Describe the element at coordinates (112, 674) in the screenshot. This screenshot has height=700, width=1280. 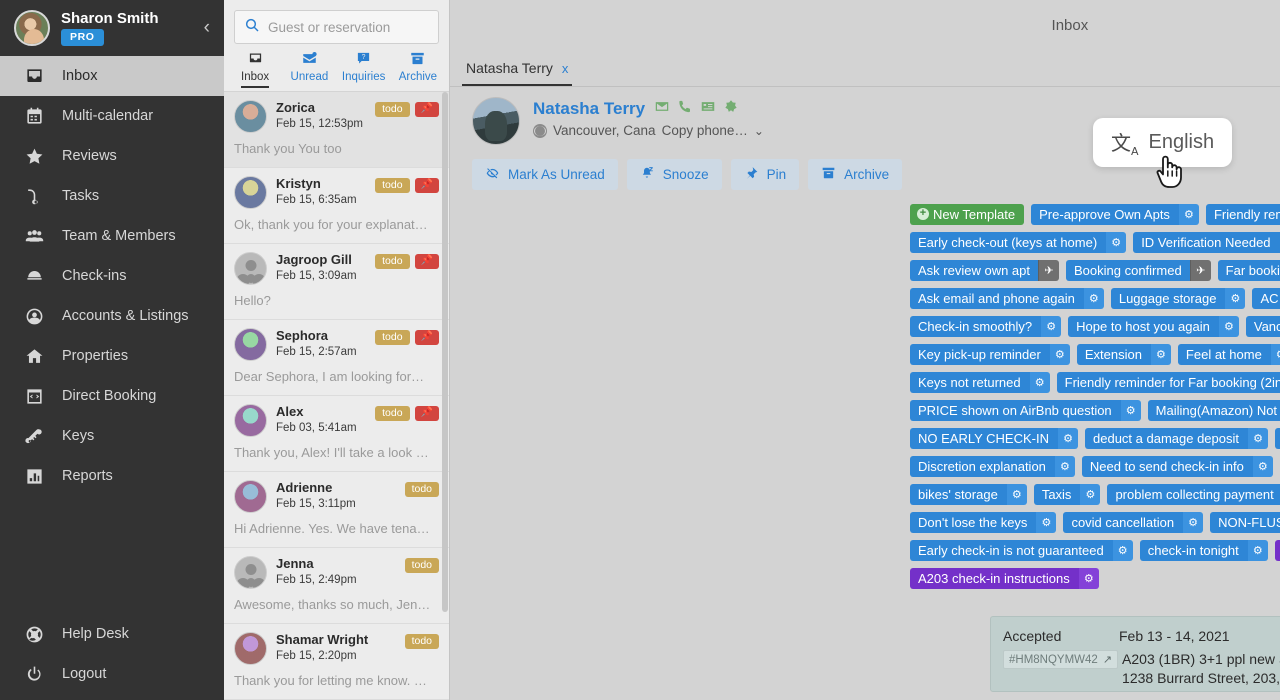
I see `sidebar-item-logout: Logout` at that location.